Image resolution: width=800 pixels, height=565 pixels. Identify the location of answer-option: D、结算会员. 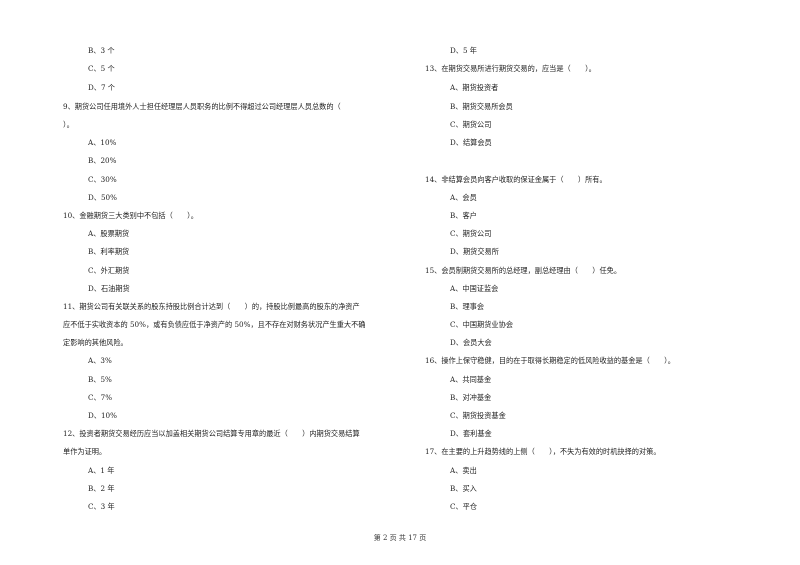
(471, 142).